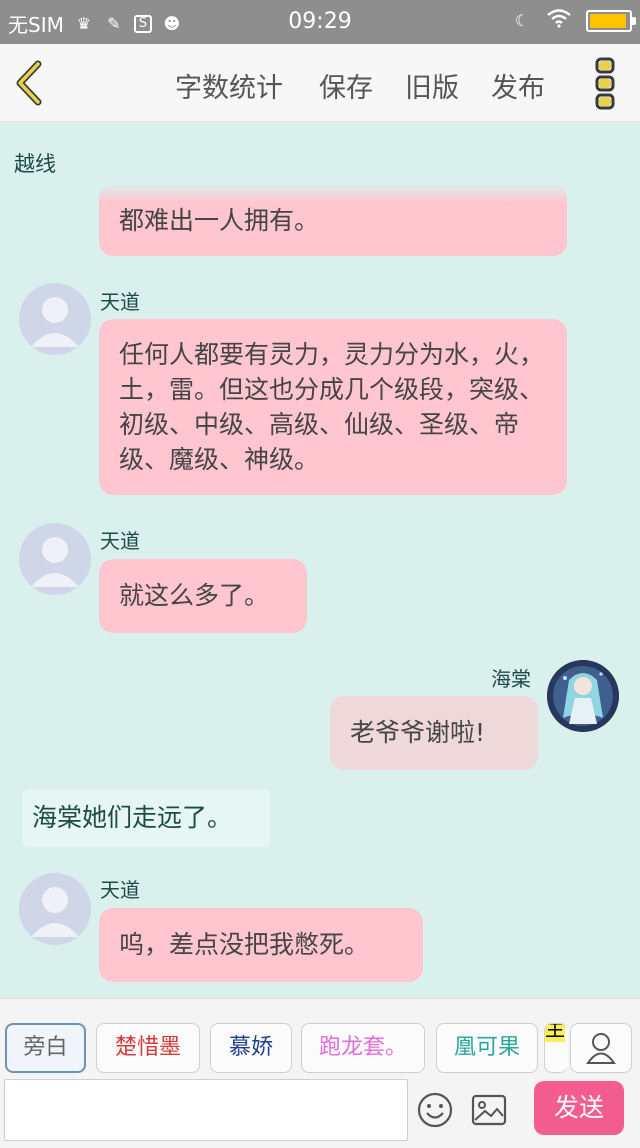 The image size is (640, 1148). Describe the element at coordinates (511, 679) in the screenshot. I see `speaker-name: 海棠` at that location.